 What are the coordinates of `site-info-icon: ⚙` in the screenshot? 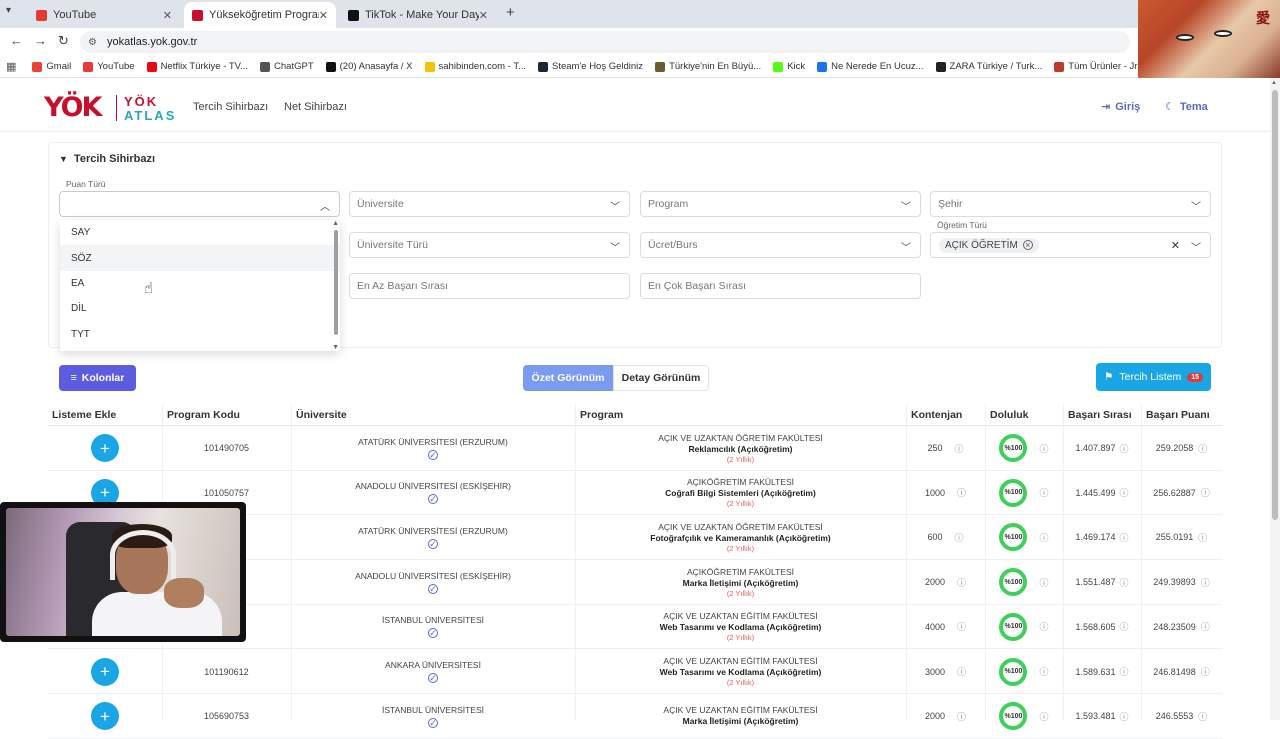 It's located at (92, 42).